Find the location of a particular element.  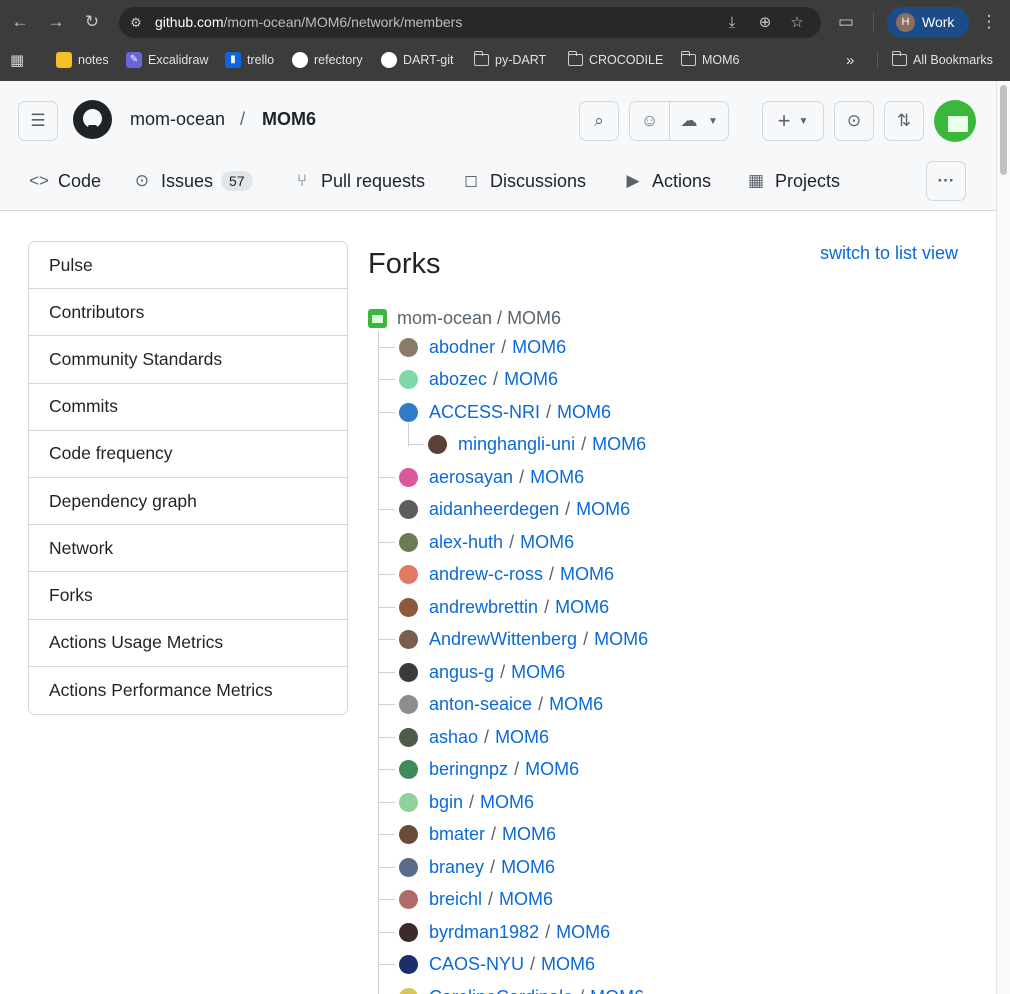

fork-owner-link: beringnpz is located at coordinates (468, 769).